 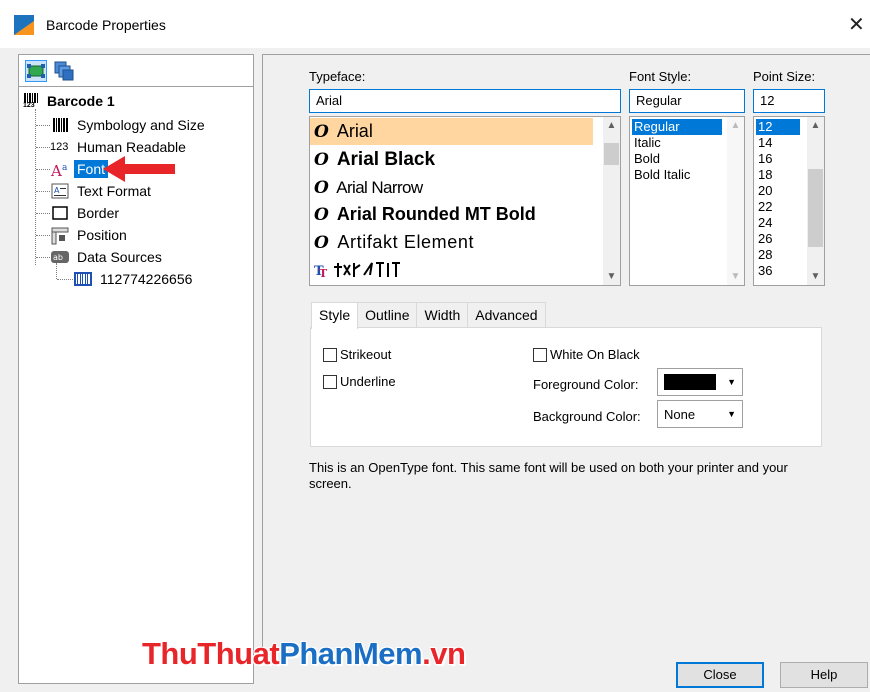 What do you see at coordinates (60, 213) in the screenshot?
I see `border-icon` at bounding box center [60, 213].